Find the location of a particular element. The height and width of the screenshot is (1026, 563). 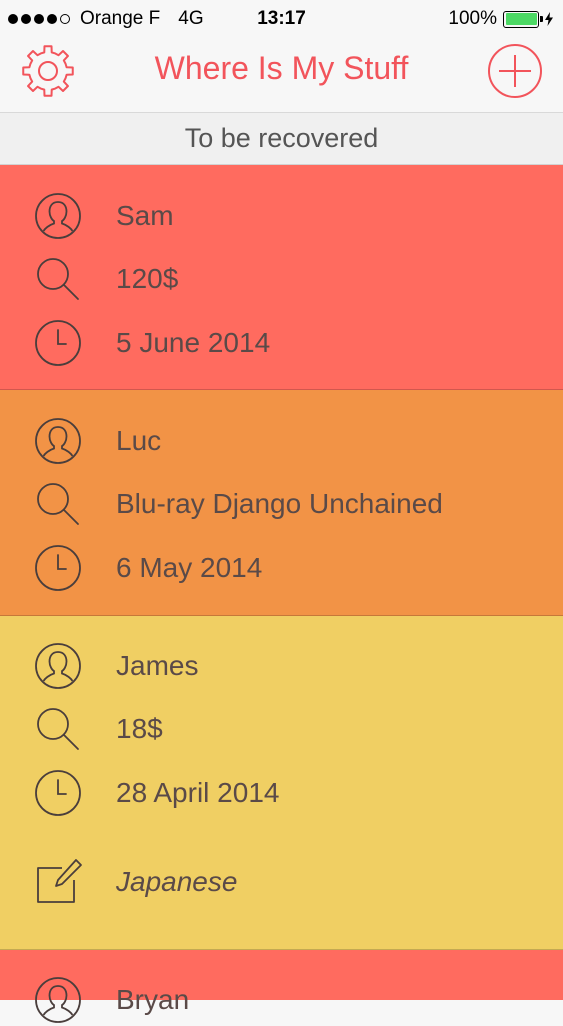

person-row: Luc is located at coordinates (281, 441).